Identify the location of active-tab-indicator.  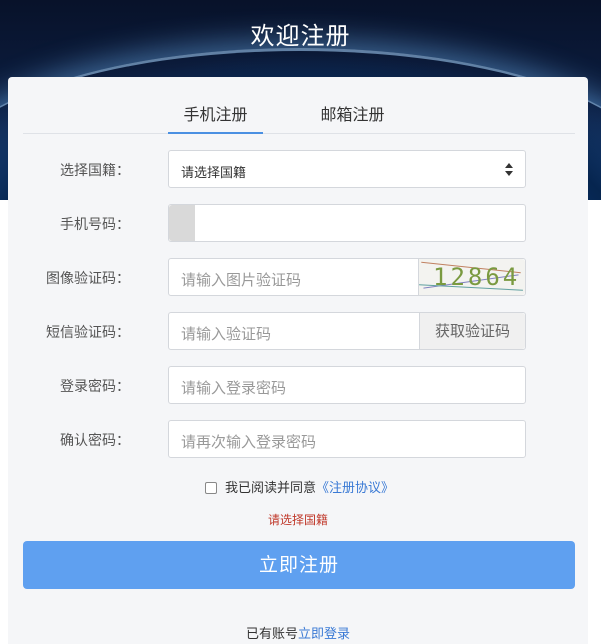
(215, 133).